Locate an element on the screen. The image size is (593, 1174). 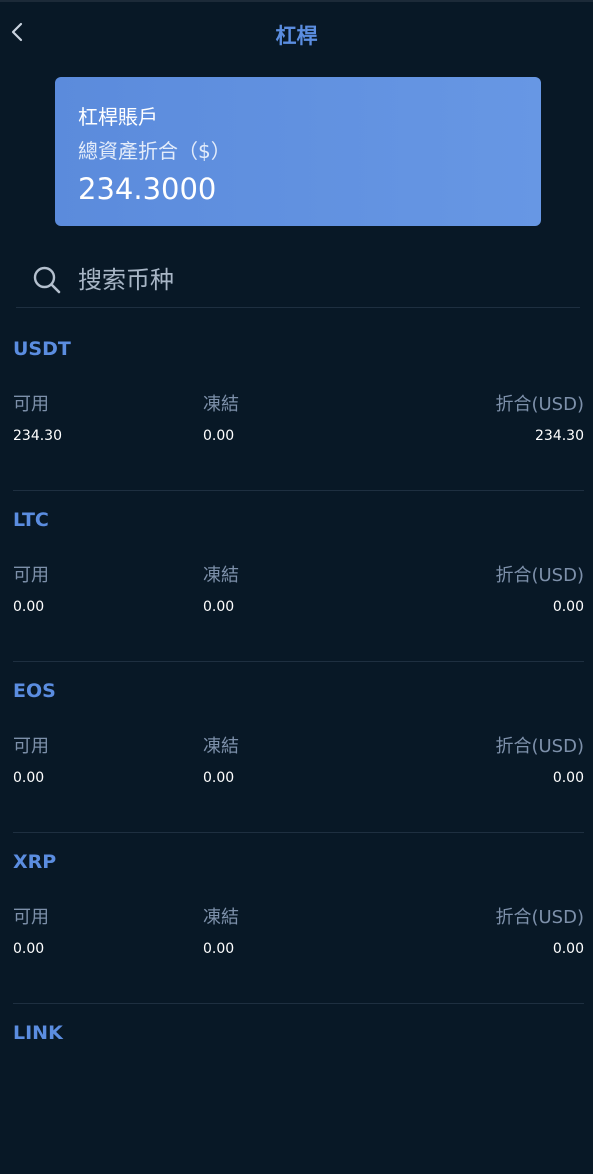
asset-item-xrp: XRP 可用 凍結 折合(USD) 0.00 0.00 0.00 is located at coordinates (298, 918).